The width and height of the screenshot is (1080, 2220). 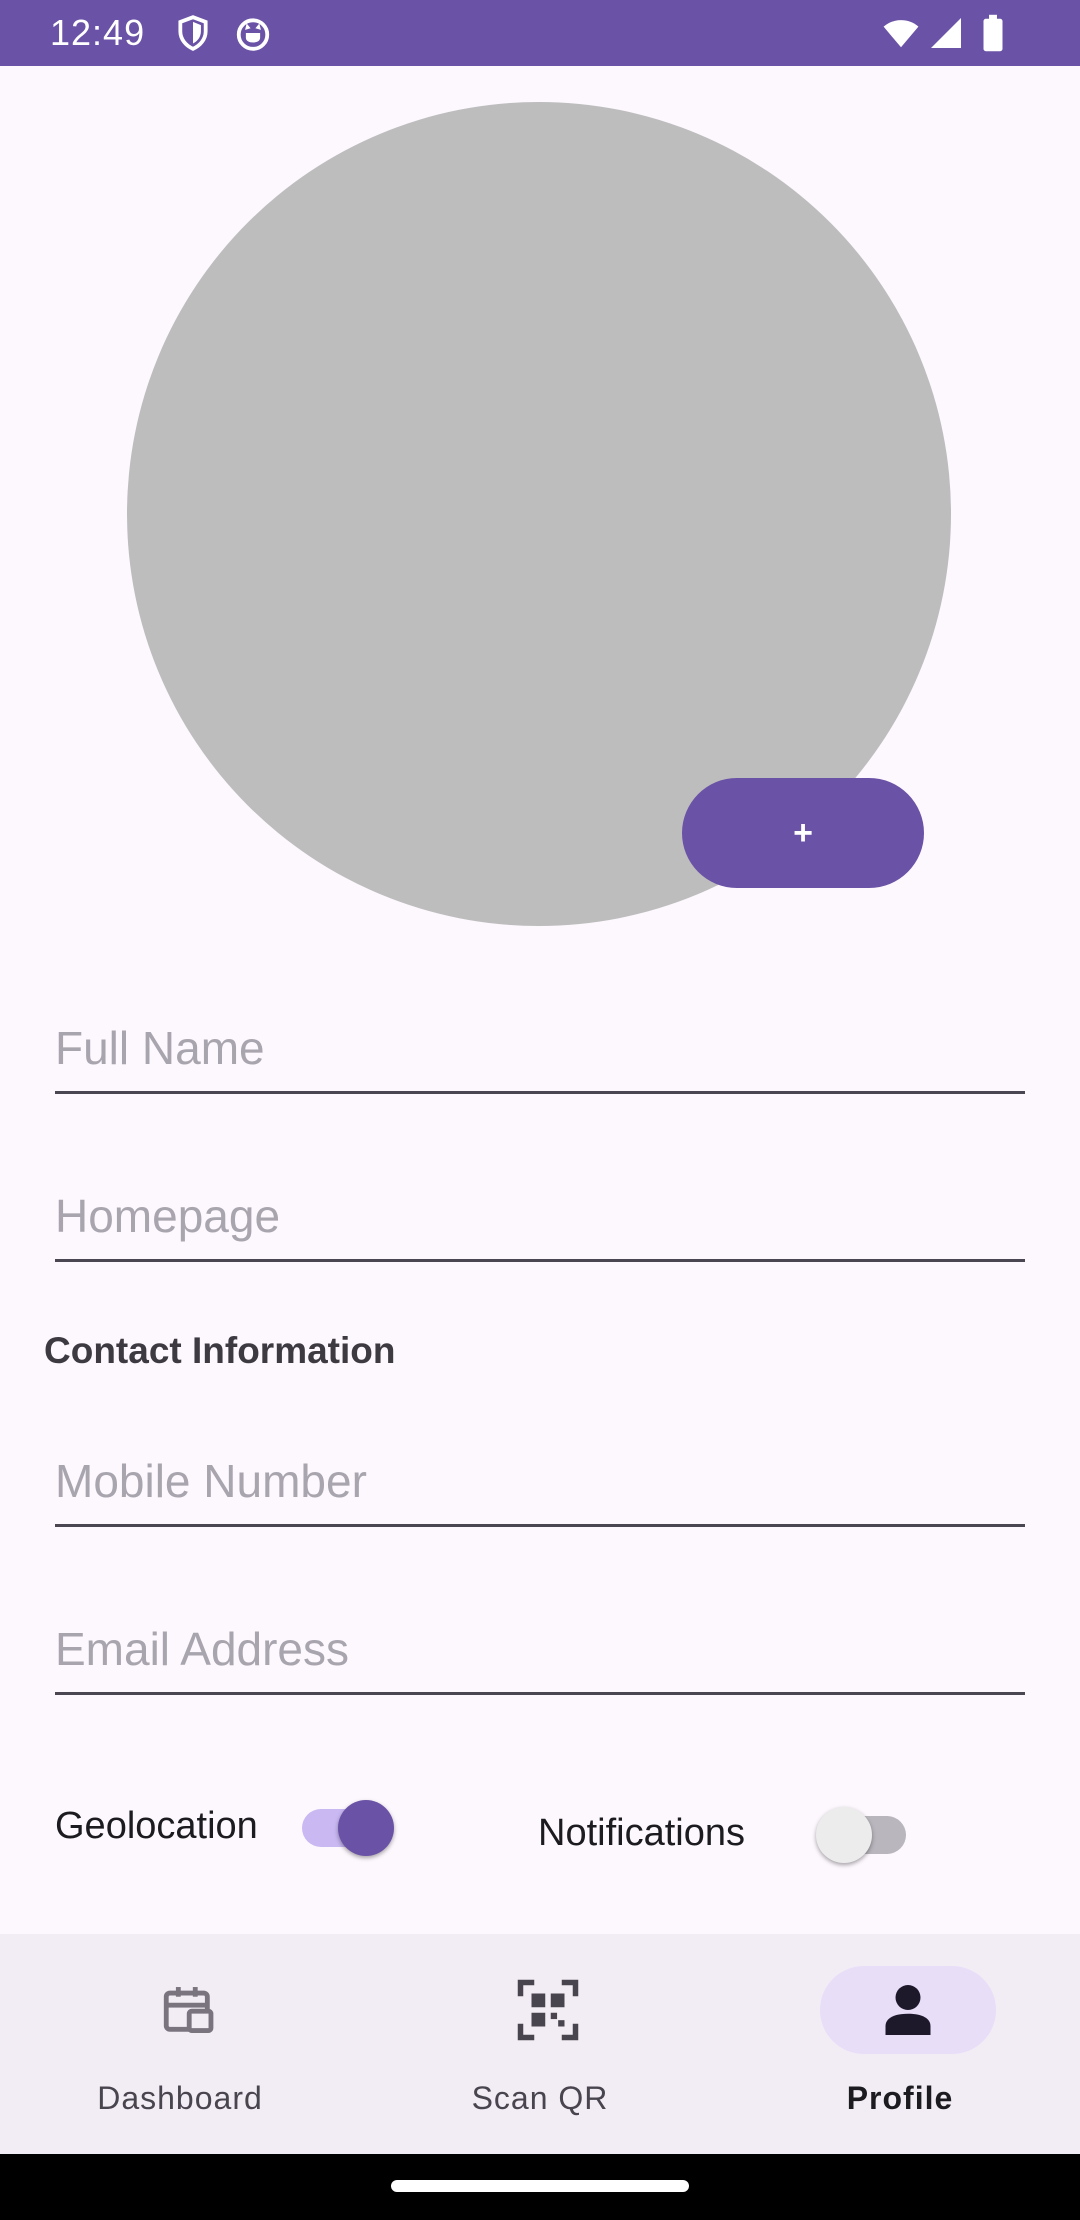 I want to click on nav-pill-active, so click(x=908, y=2010).